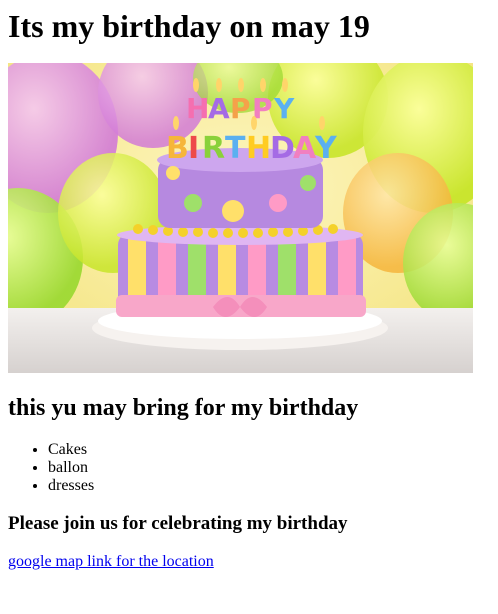  Describe the element at coordinates (282, 148) in the screenshot. I see `svg-text: D` at that location.